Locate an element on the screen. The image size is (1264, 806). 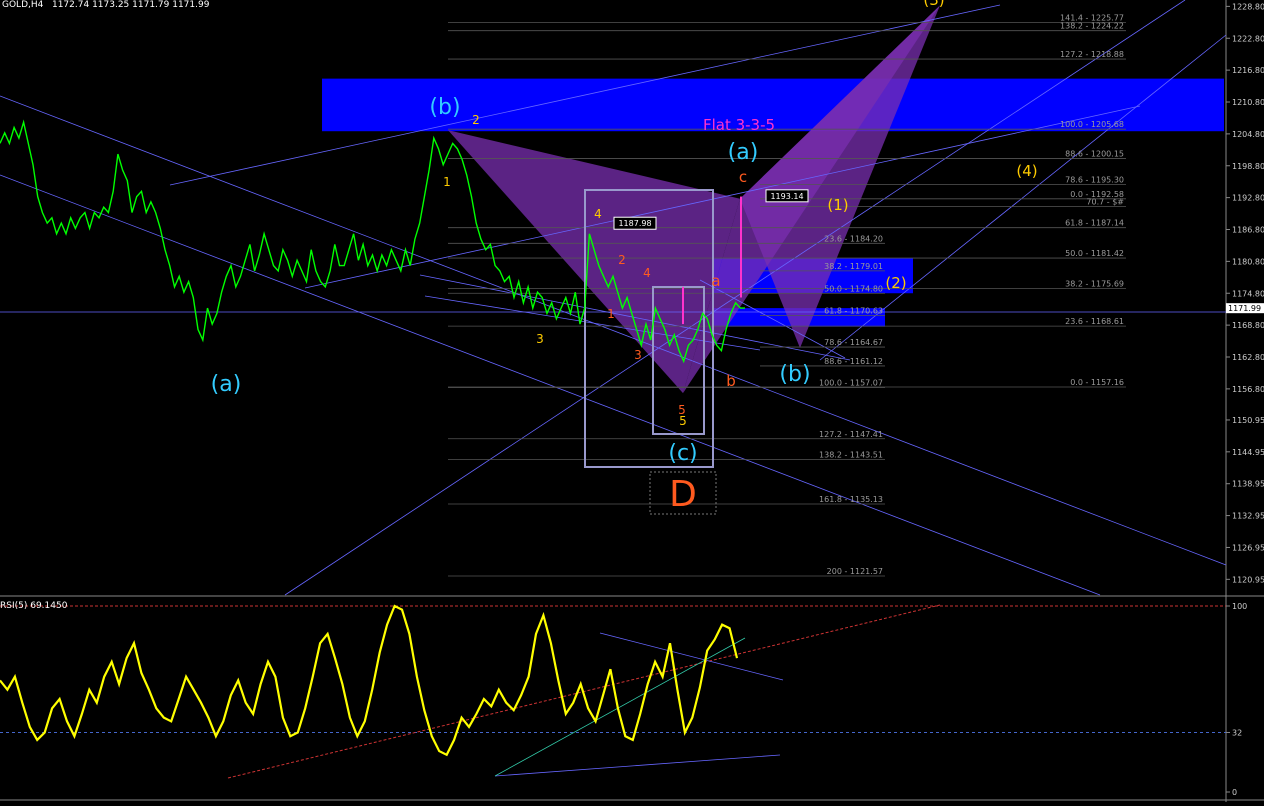
y-tick-label: 1120.95 is located at coordinates (1248, 579).